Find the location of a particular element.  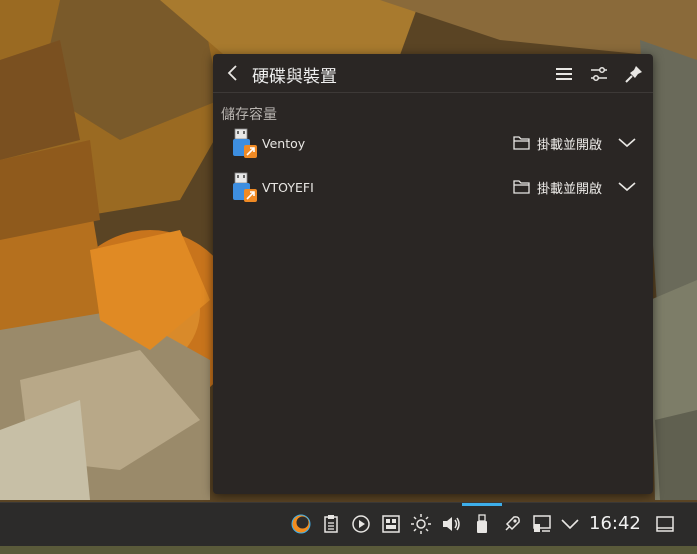

back-icon is located at coordinates (233, 73).